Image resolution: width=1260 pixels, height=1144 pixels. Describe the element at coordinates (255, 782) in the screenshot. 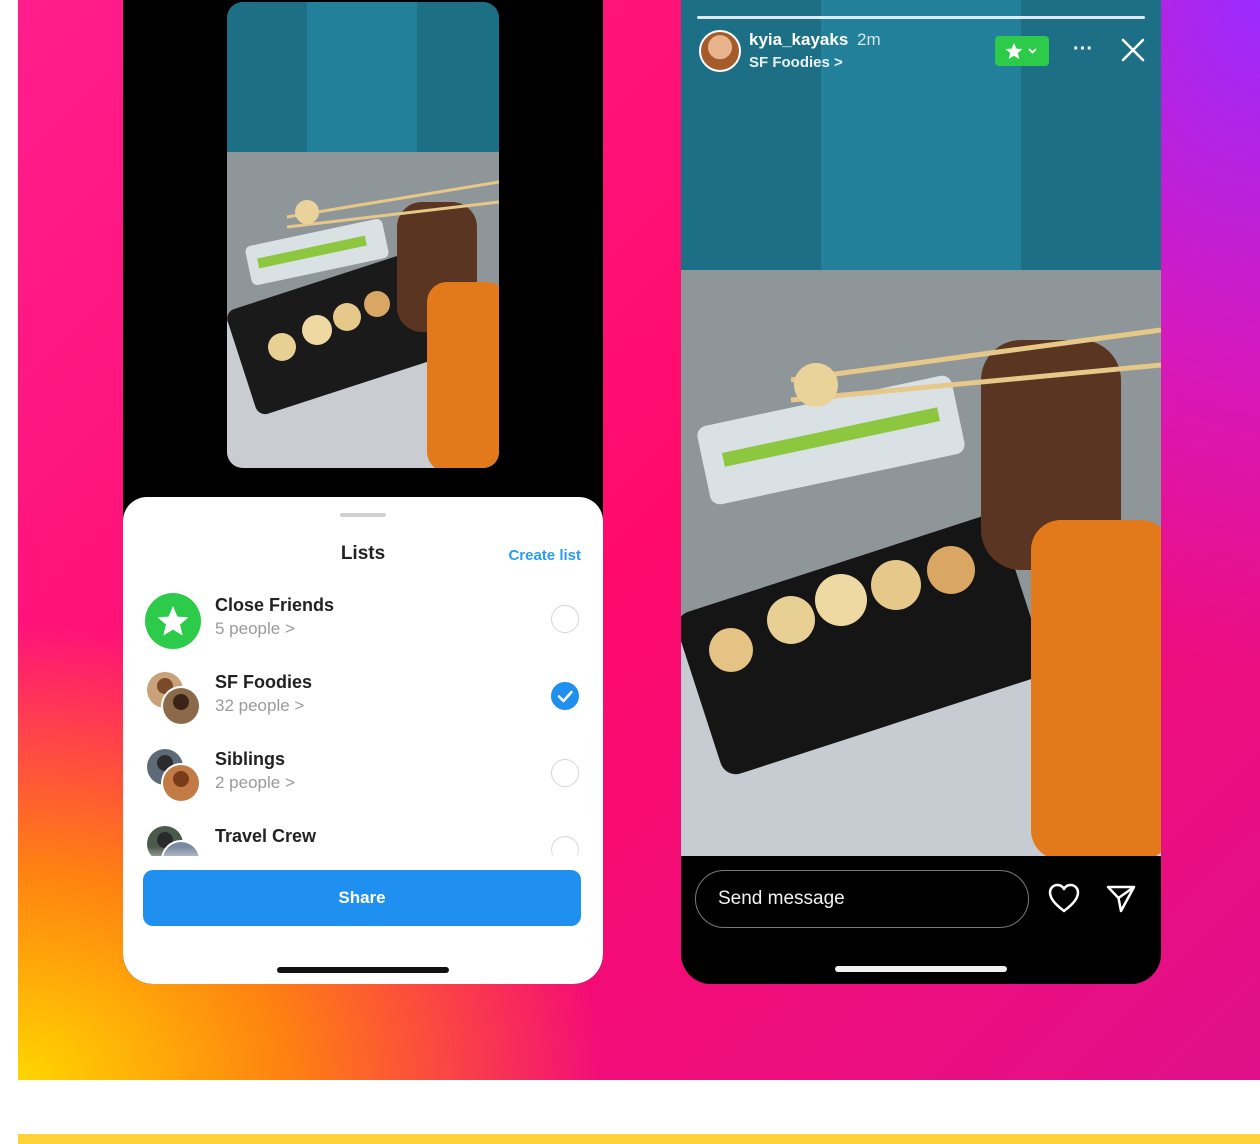

I see `list-item-count: 2 people >` at that location.